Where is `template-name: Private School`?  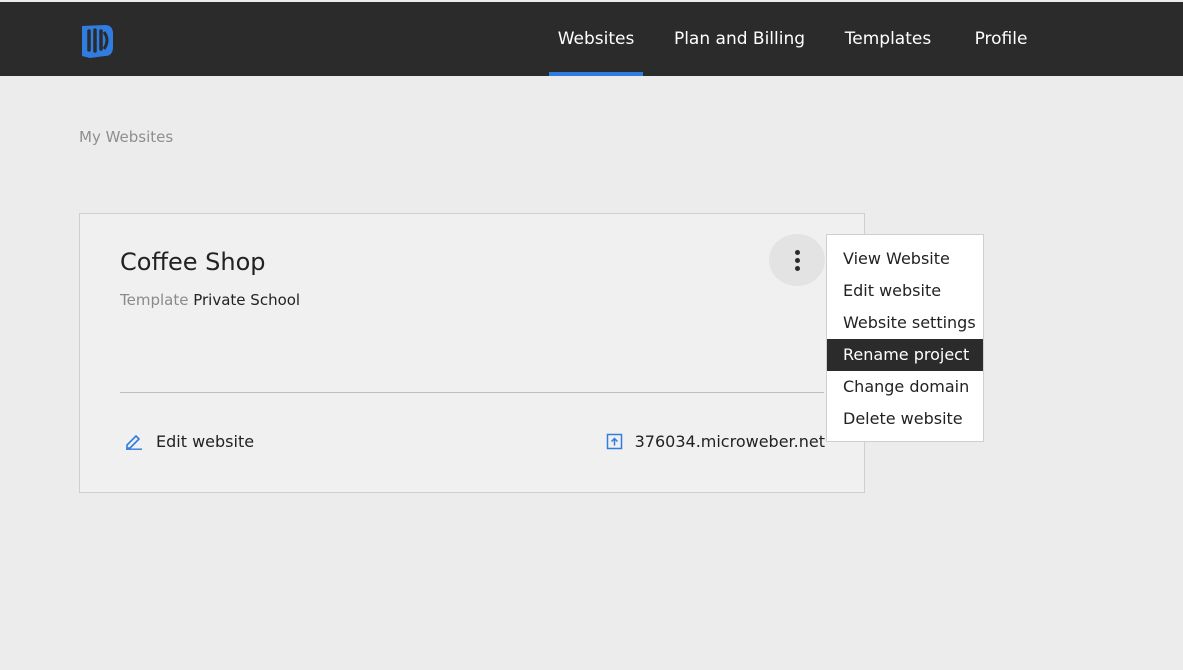
template-name: Private School is located at coordinates (247, 300).